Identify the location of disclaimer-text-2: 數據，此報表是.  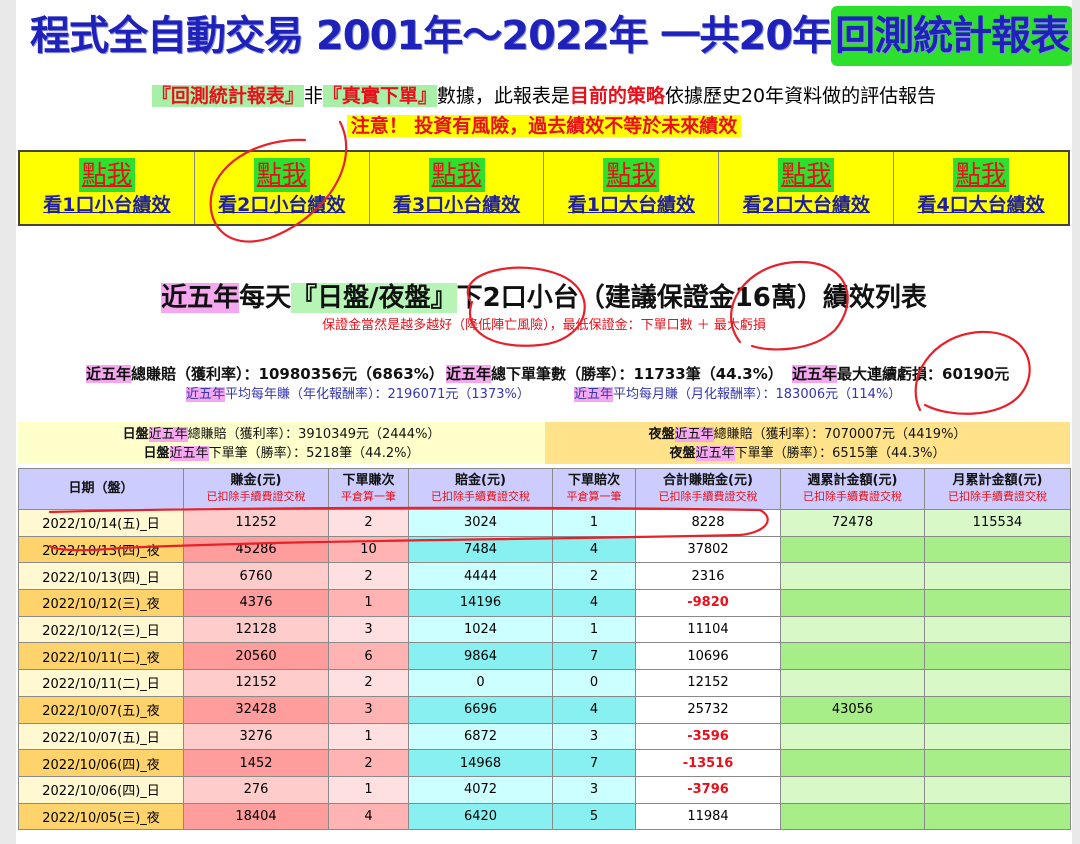
(503, 96).